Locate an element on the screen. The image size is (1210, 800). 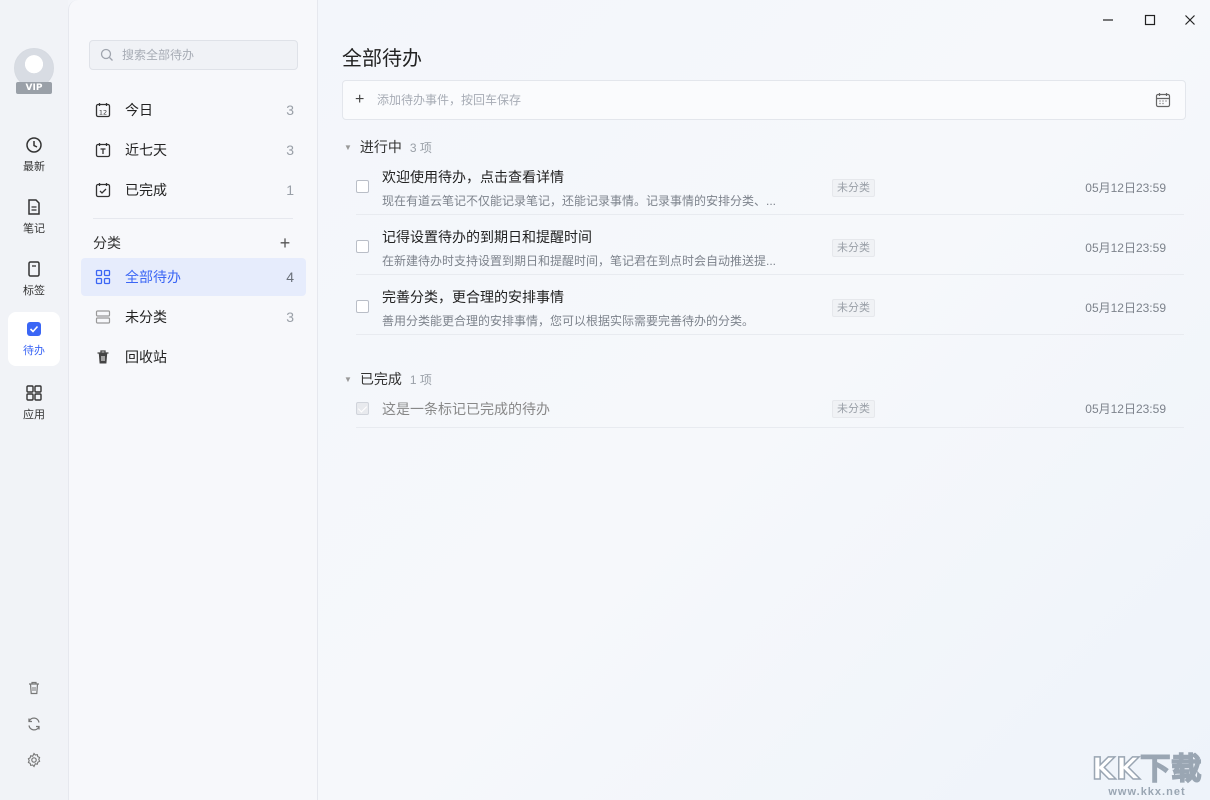
nav-item-uncategorized: 未分类 3 is located at coordinates (193, 317).